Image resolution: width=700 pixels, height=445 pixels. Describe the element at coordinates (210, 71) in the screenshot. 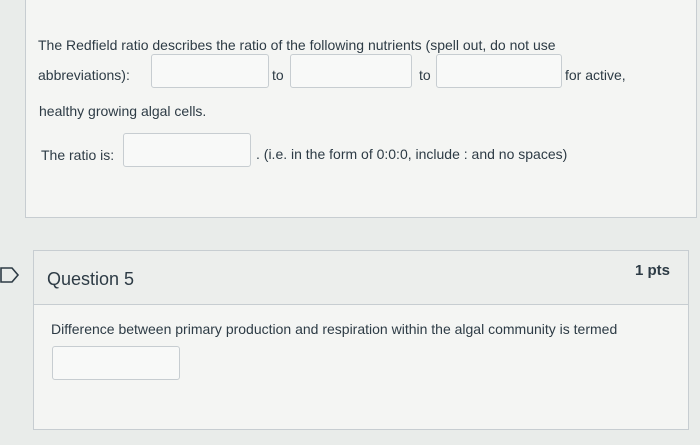

I see `nutrient-1-input` at that location.